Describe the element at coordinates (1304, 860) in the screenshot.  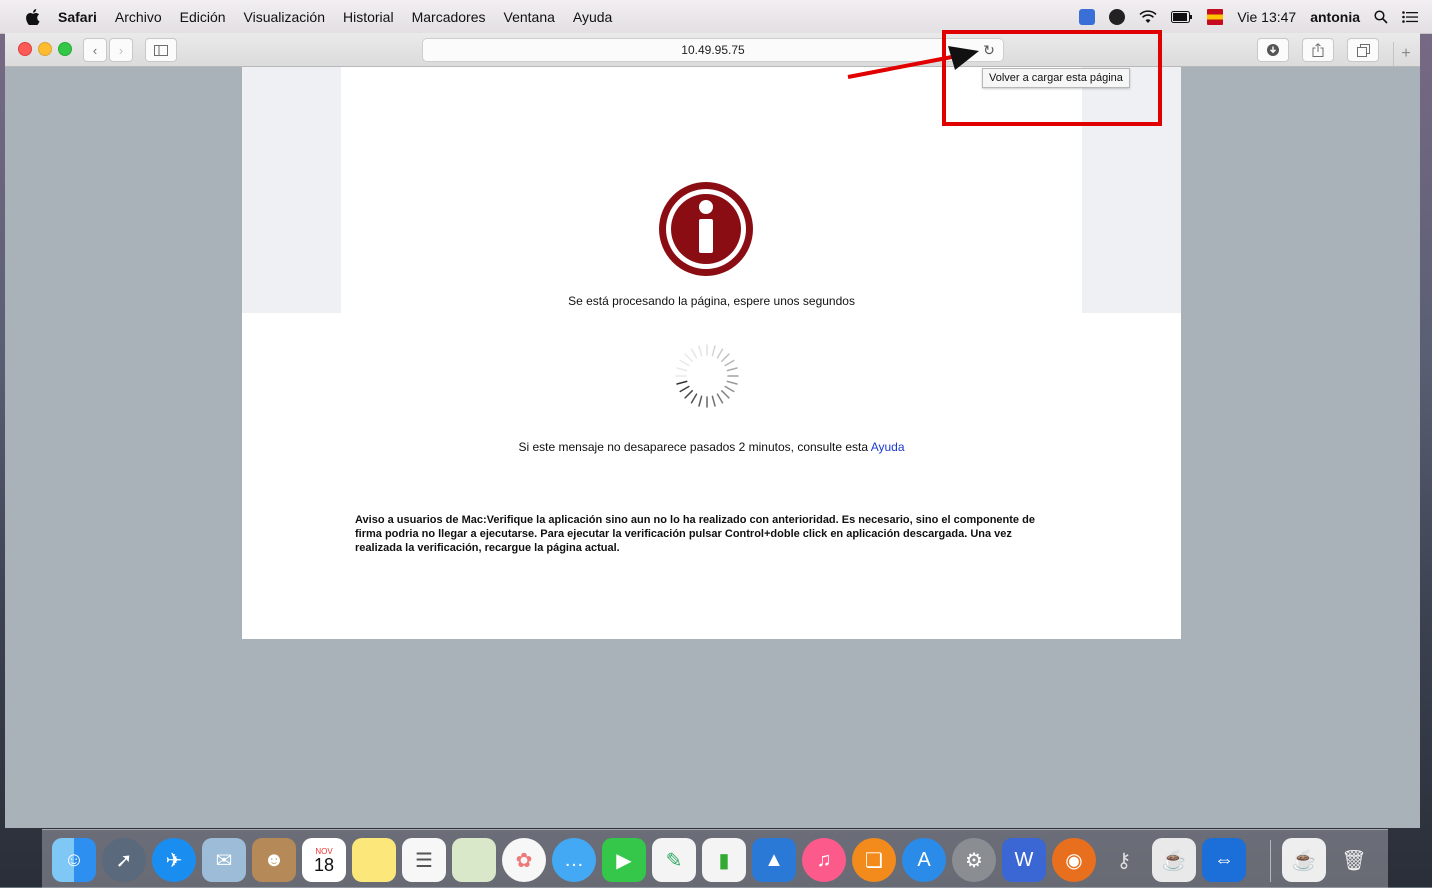
I see `jnlp-file-icon: ☕` at that location.